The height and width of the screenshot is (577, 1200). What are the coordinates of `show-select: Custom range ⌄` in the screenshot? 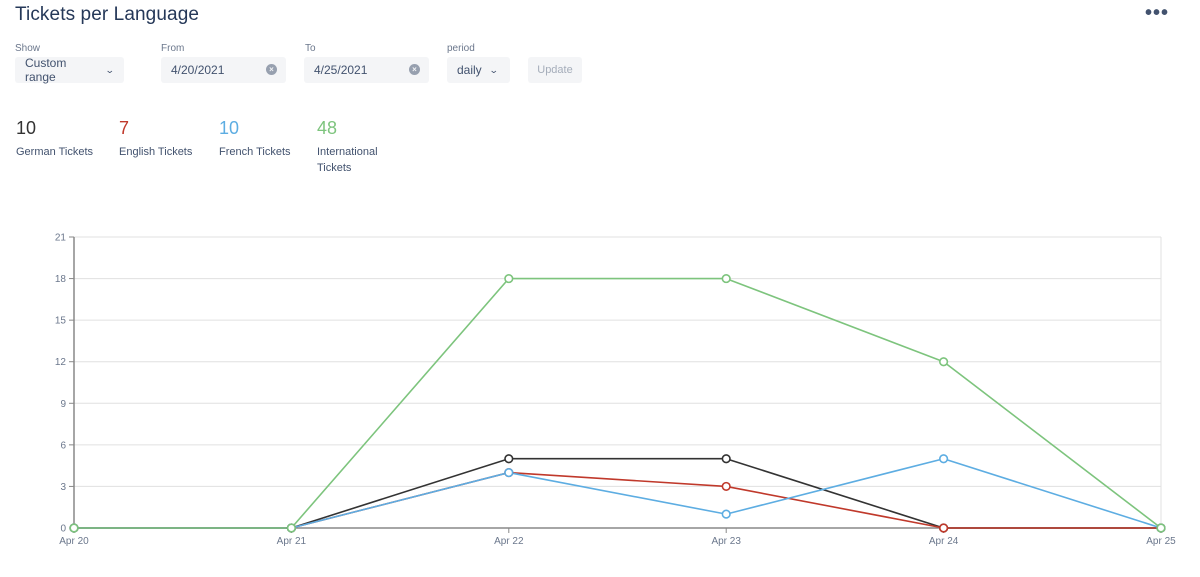 It's located at (69, 70).